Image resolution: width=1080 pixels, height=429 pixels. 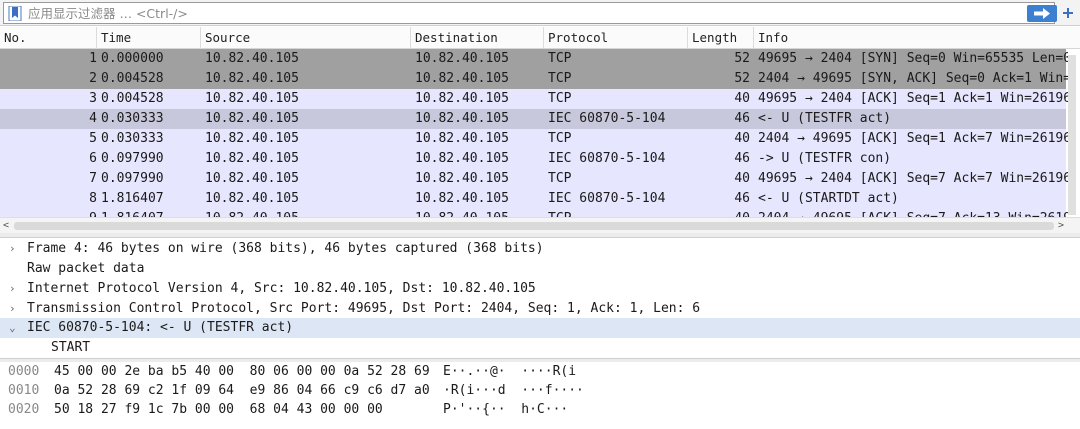 What do you see at coordinates (93, 198) in the screenshot?
I see `packet-no: 8` at bounding box center [93, 198].